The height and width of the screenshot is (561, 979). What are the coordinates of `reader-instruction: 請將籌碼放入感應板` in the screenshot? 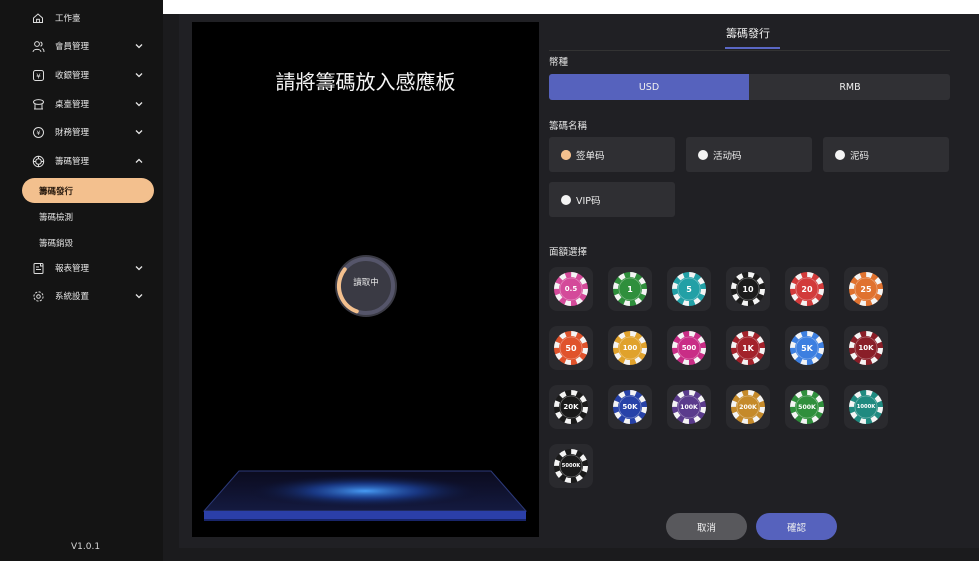 It's located at (365, 82).